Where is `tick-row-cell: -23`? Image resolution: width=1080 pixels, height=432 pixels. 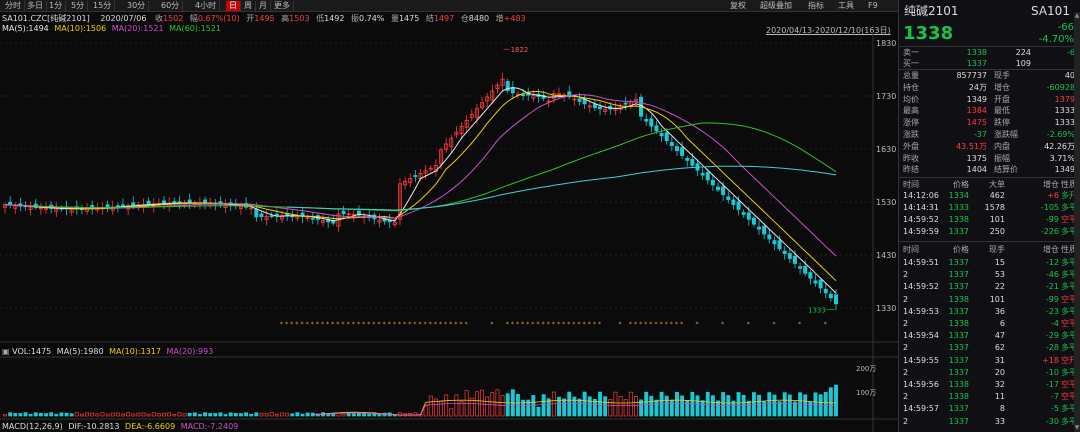
tick-row-cell: -23 is located at coordinates (1052, 311).